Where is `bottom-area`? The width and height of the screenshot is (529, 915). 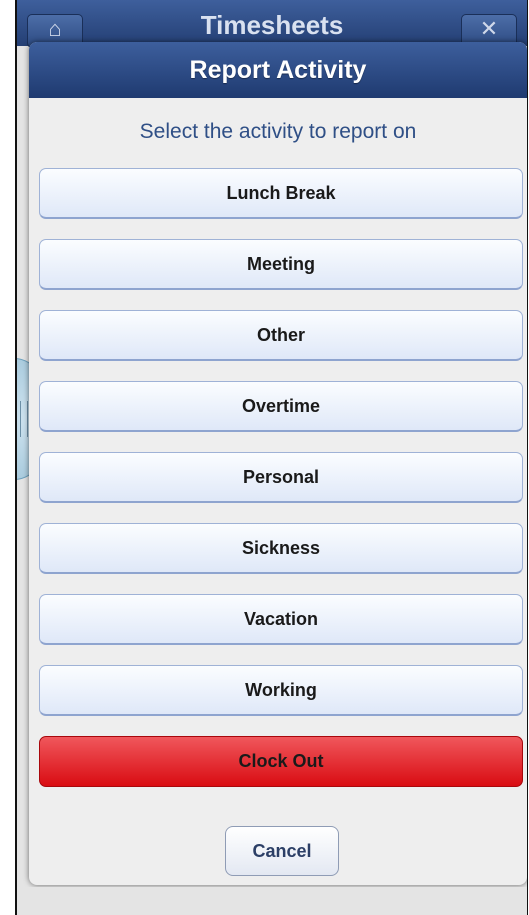
bottom-area is located at coordinates (272, 901).